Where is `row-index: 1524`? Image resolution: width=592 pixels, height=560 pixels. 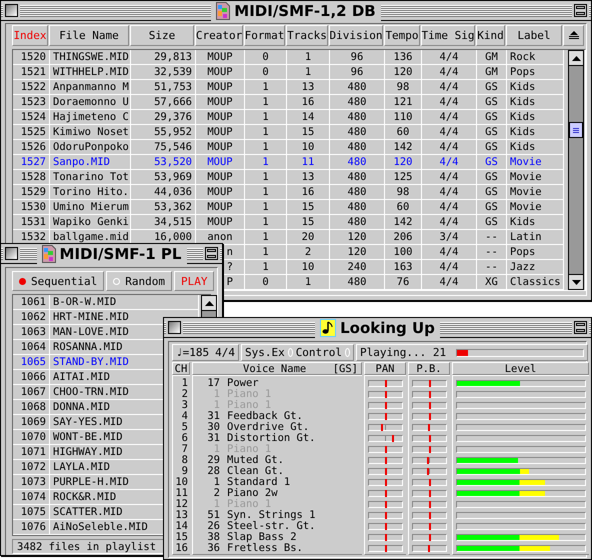
row-index: 1524 is located at coordinates (33, 117).